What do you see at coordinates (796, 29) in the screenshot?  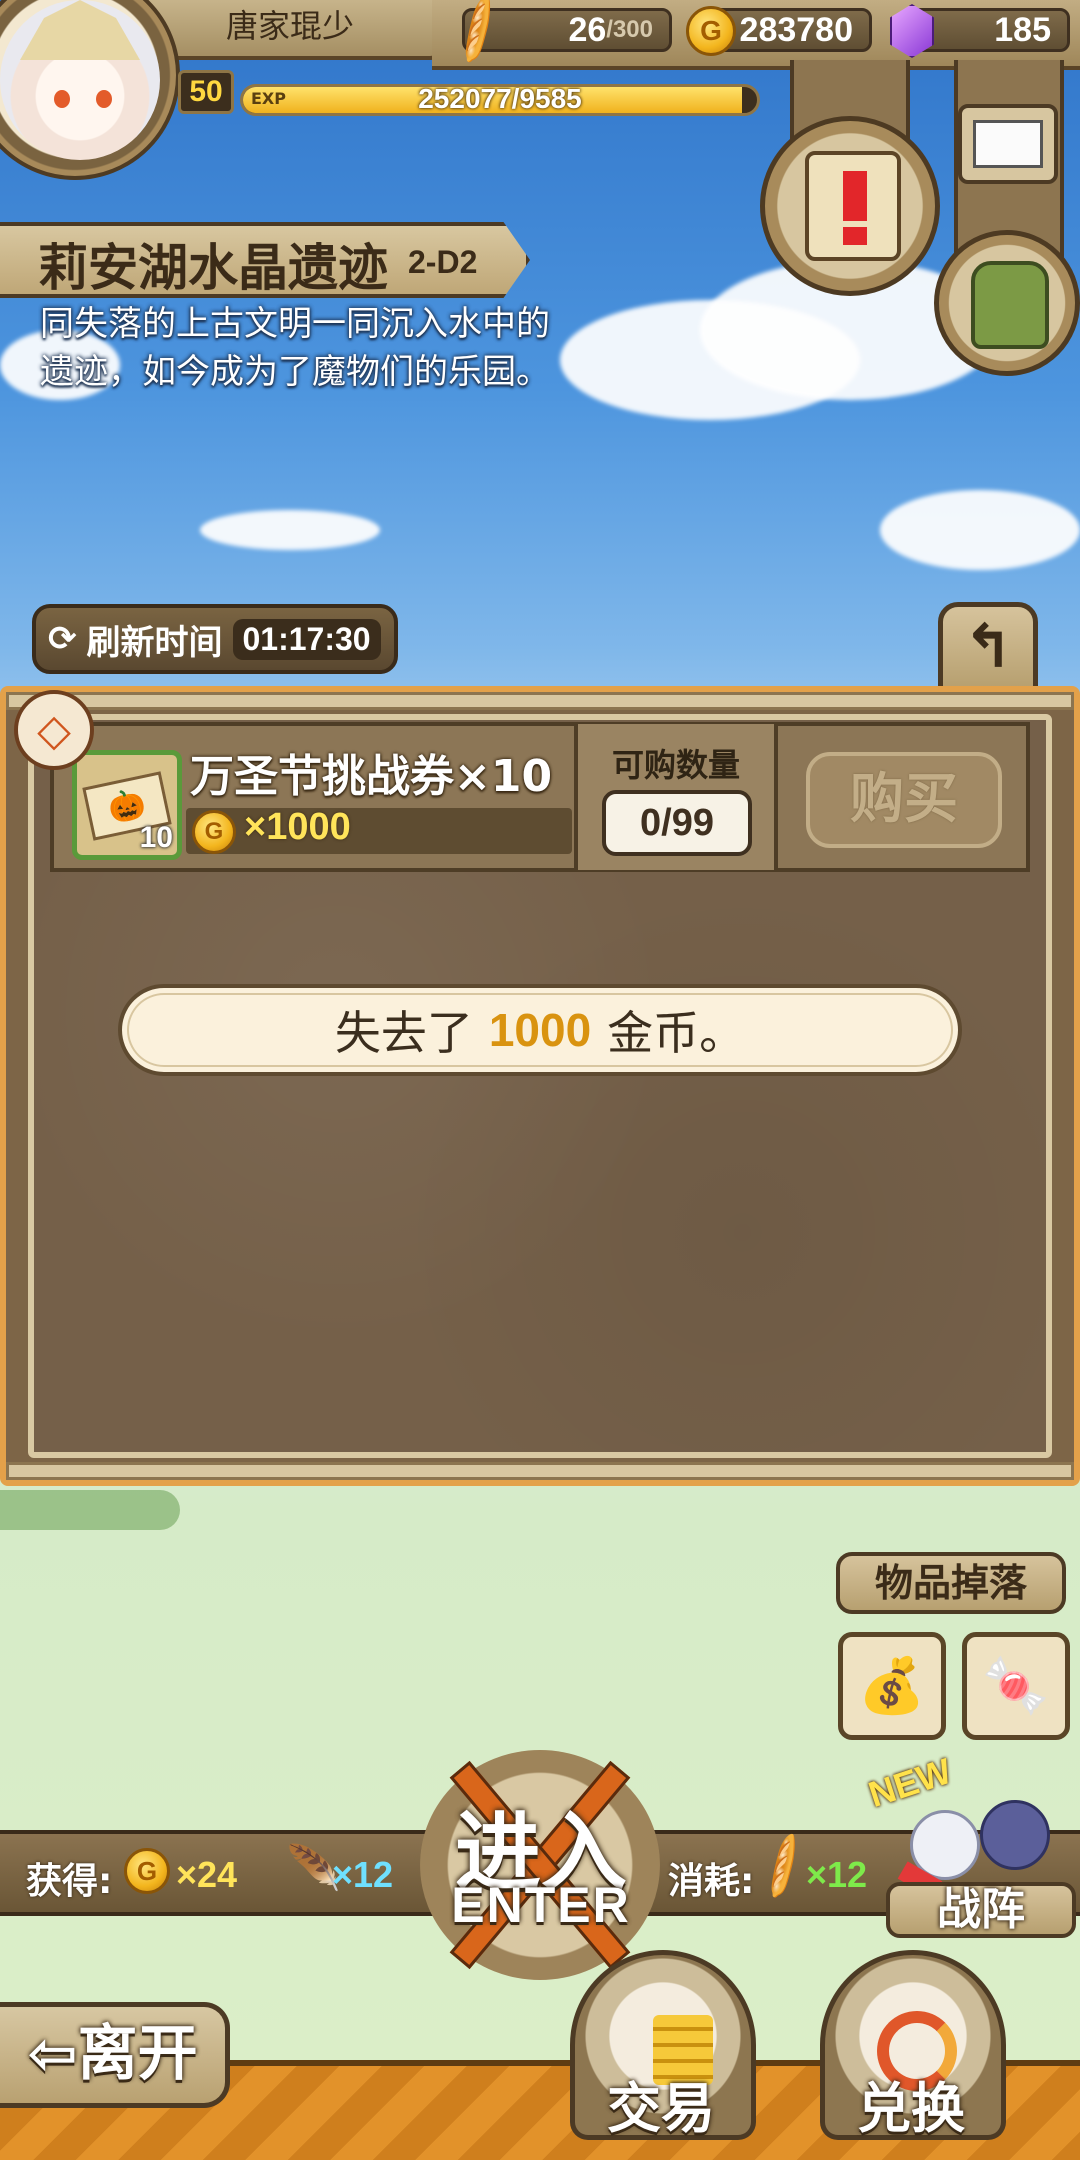 I see `gold-value: 283780` at bounding box center [796, 29].